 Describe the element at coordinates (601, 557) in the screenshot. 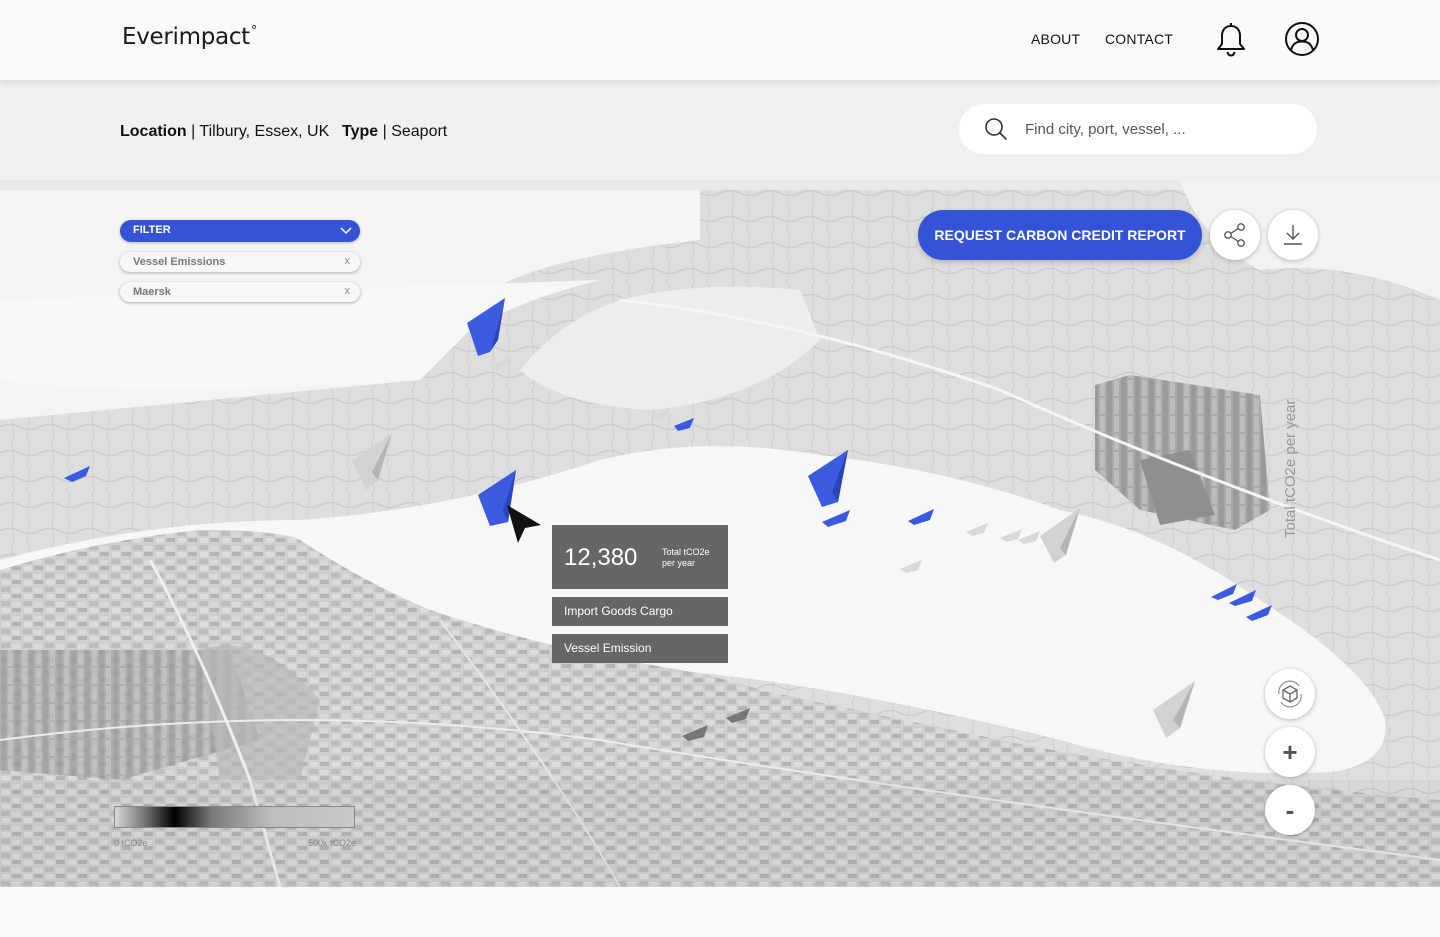

I see `tooltip-value: 12,380` at that location.